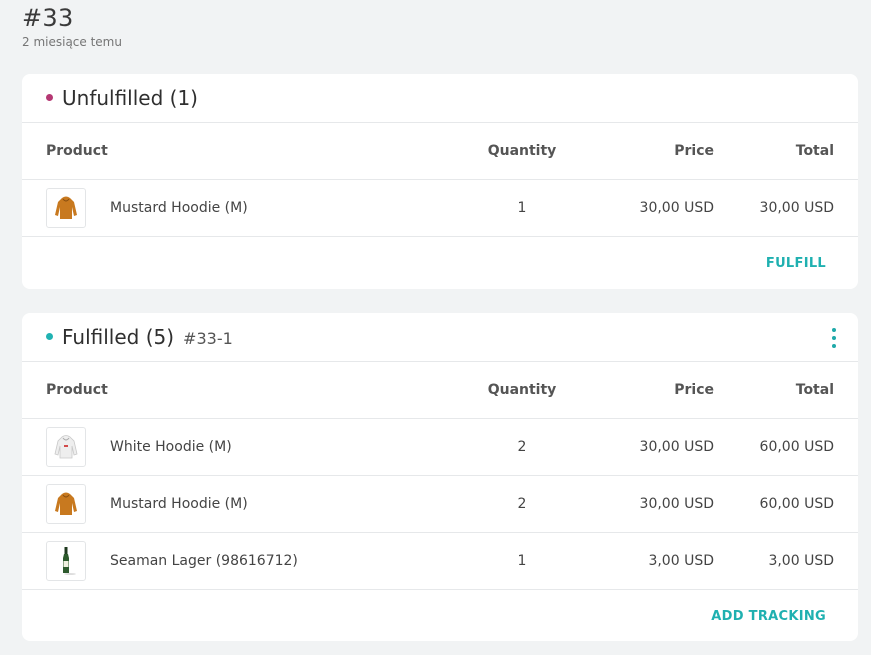 The image size is (871, 655). Describe the element at coordinates (796, 208) in the screenshot. I see `product-total: 30,00 USD` at that location.